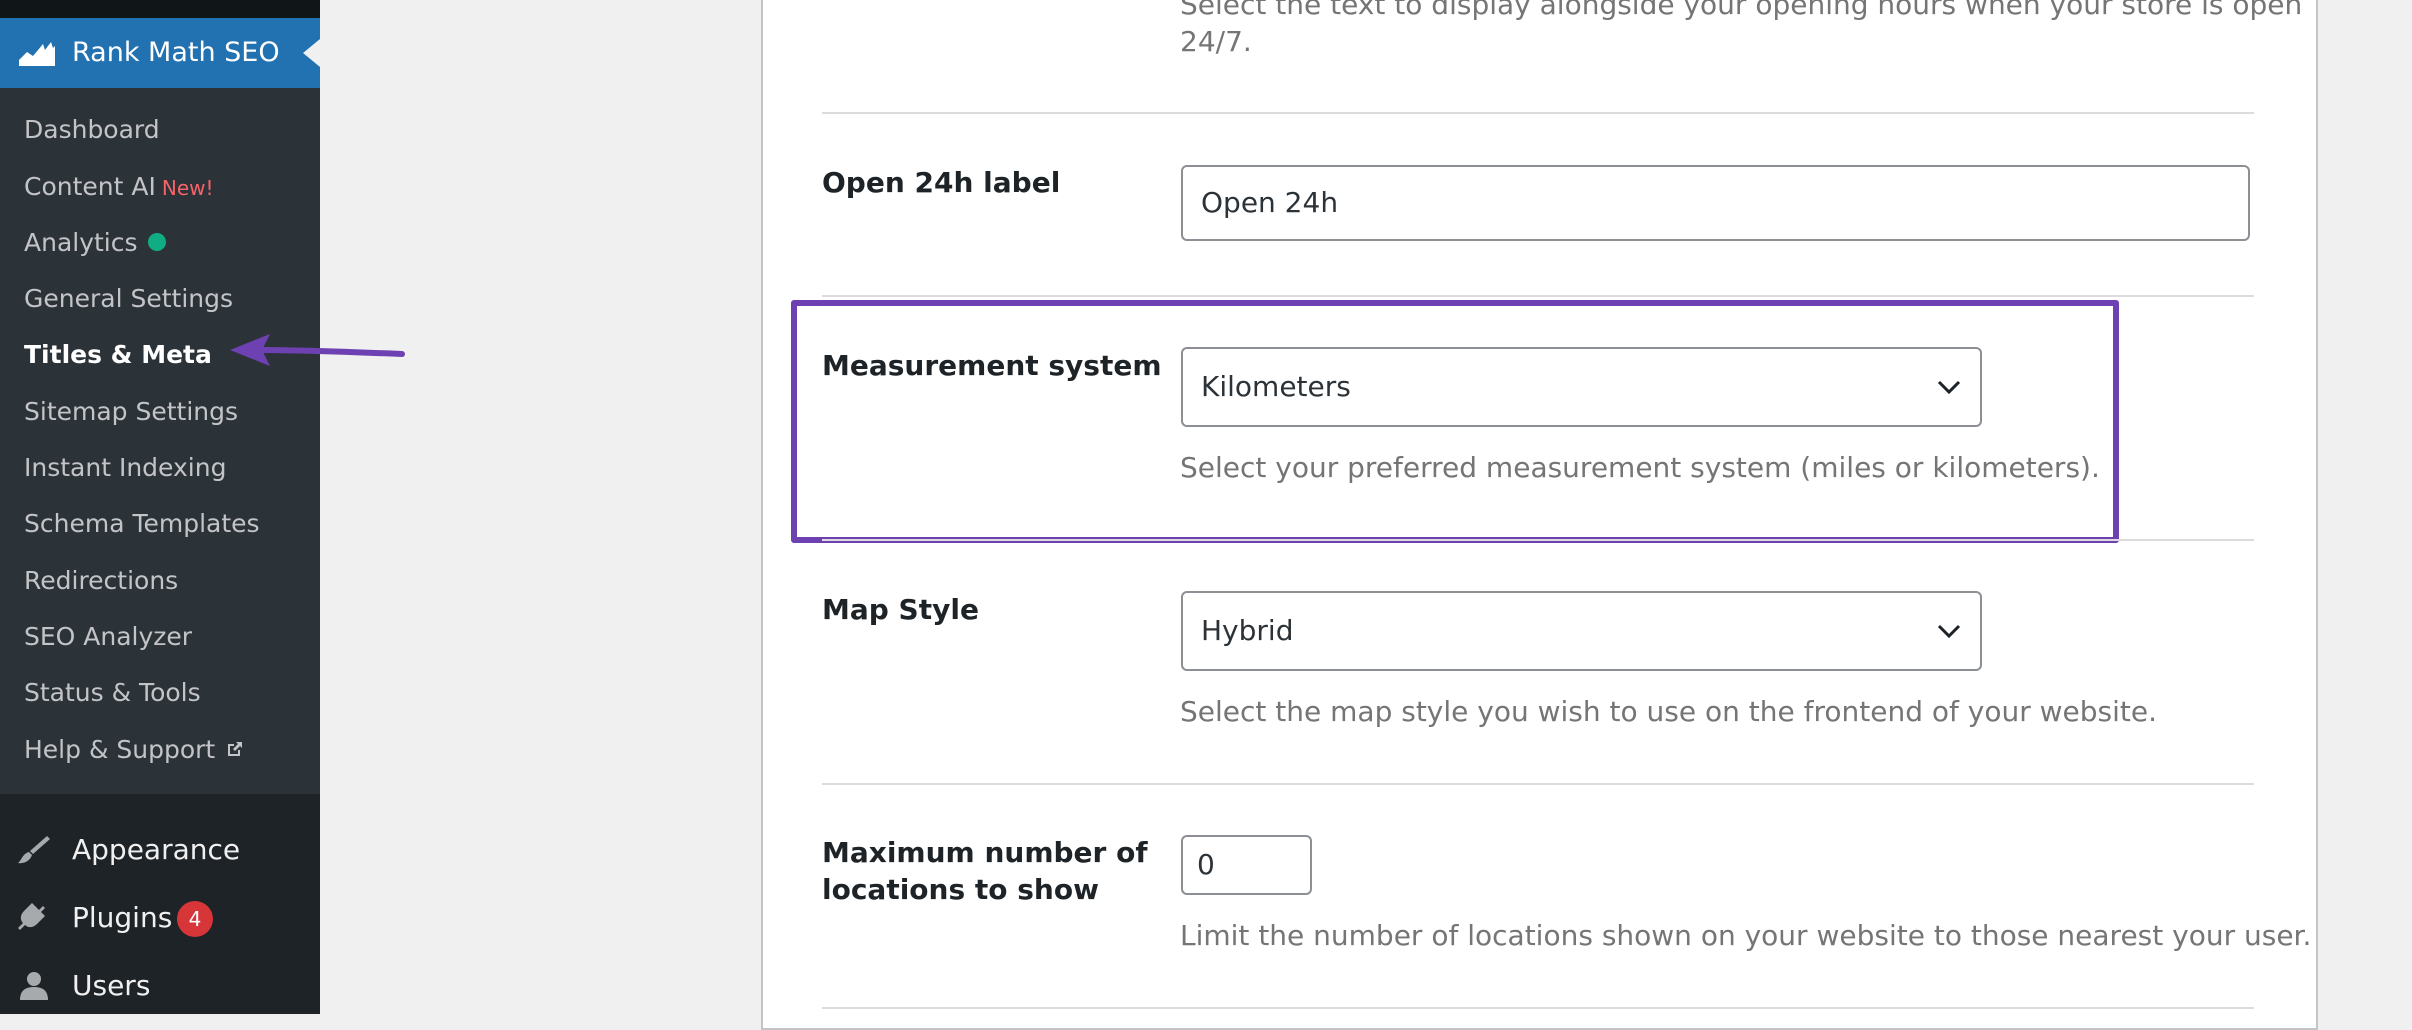 This screenshot has width=2412, height=1030. What do you see at coordinates (1206, 864) in the screenshot?
I see `max-locations-value: 0` at bounding box center [1206, 864].